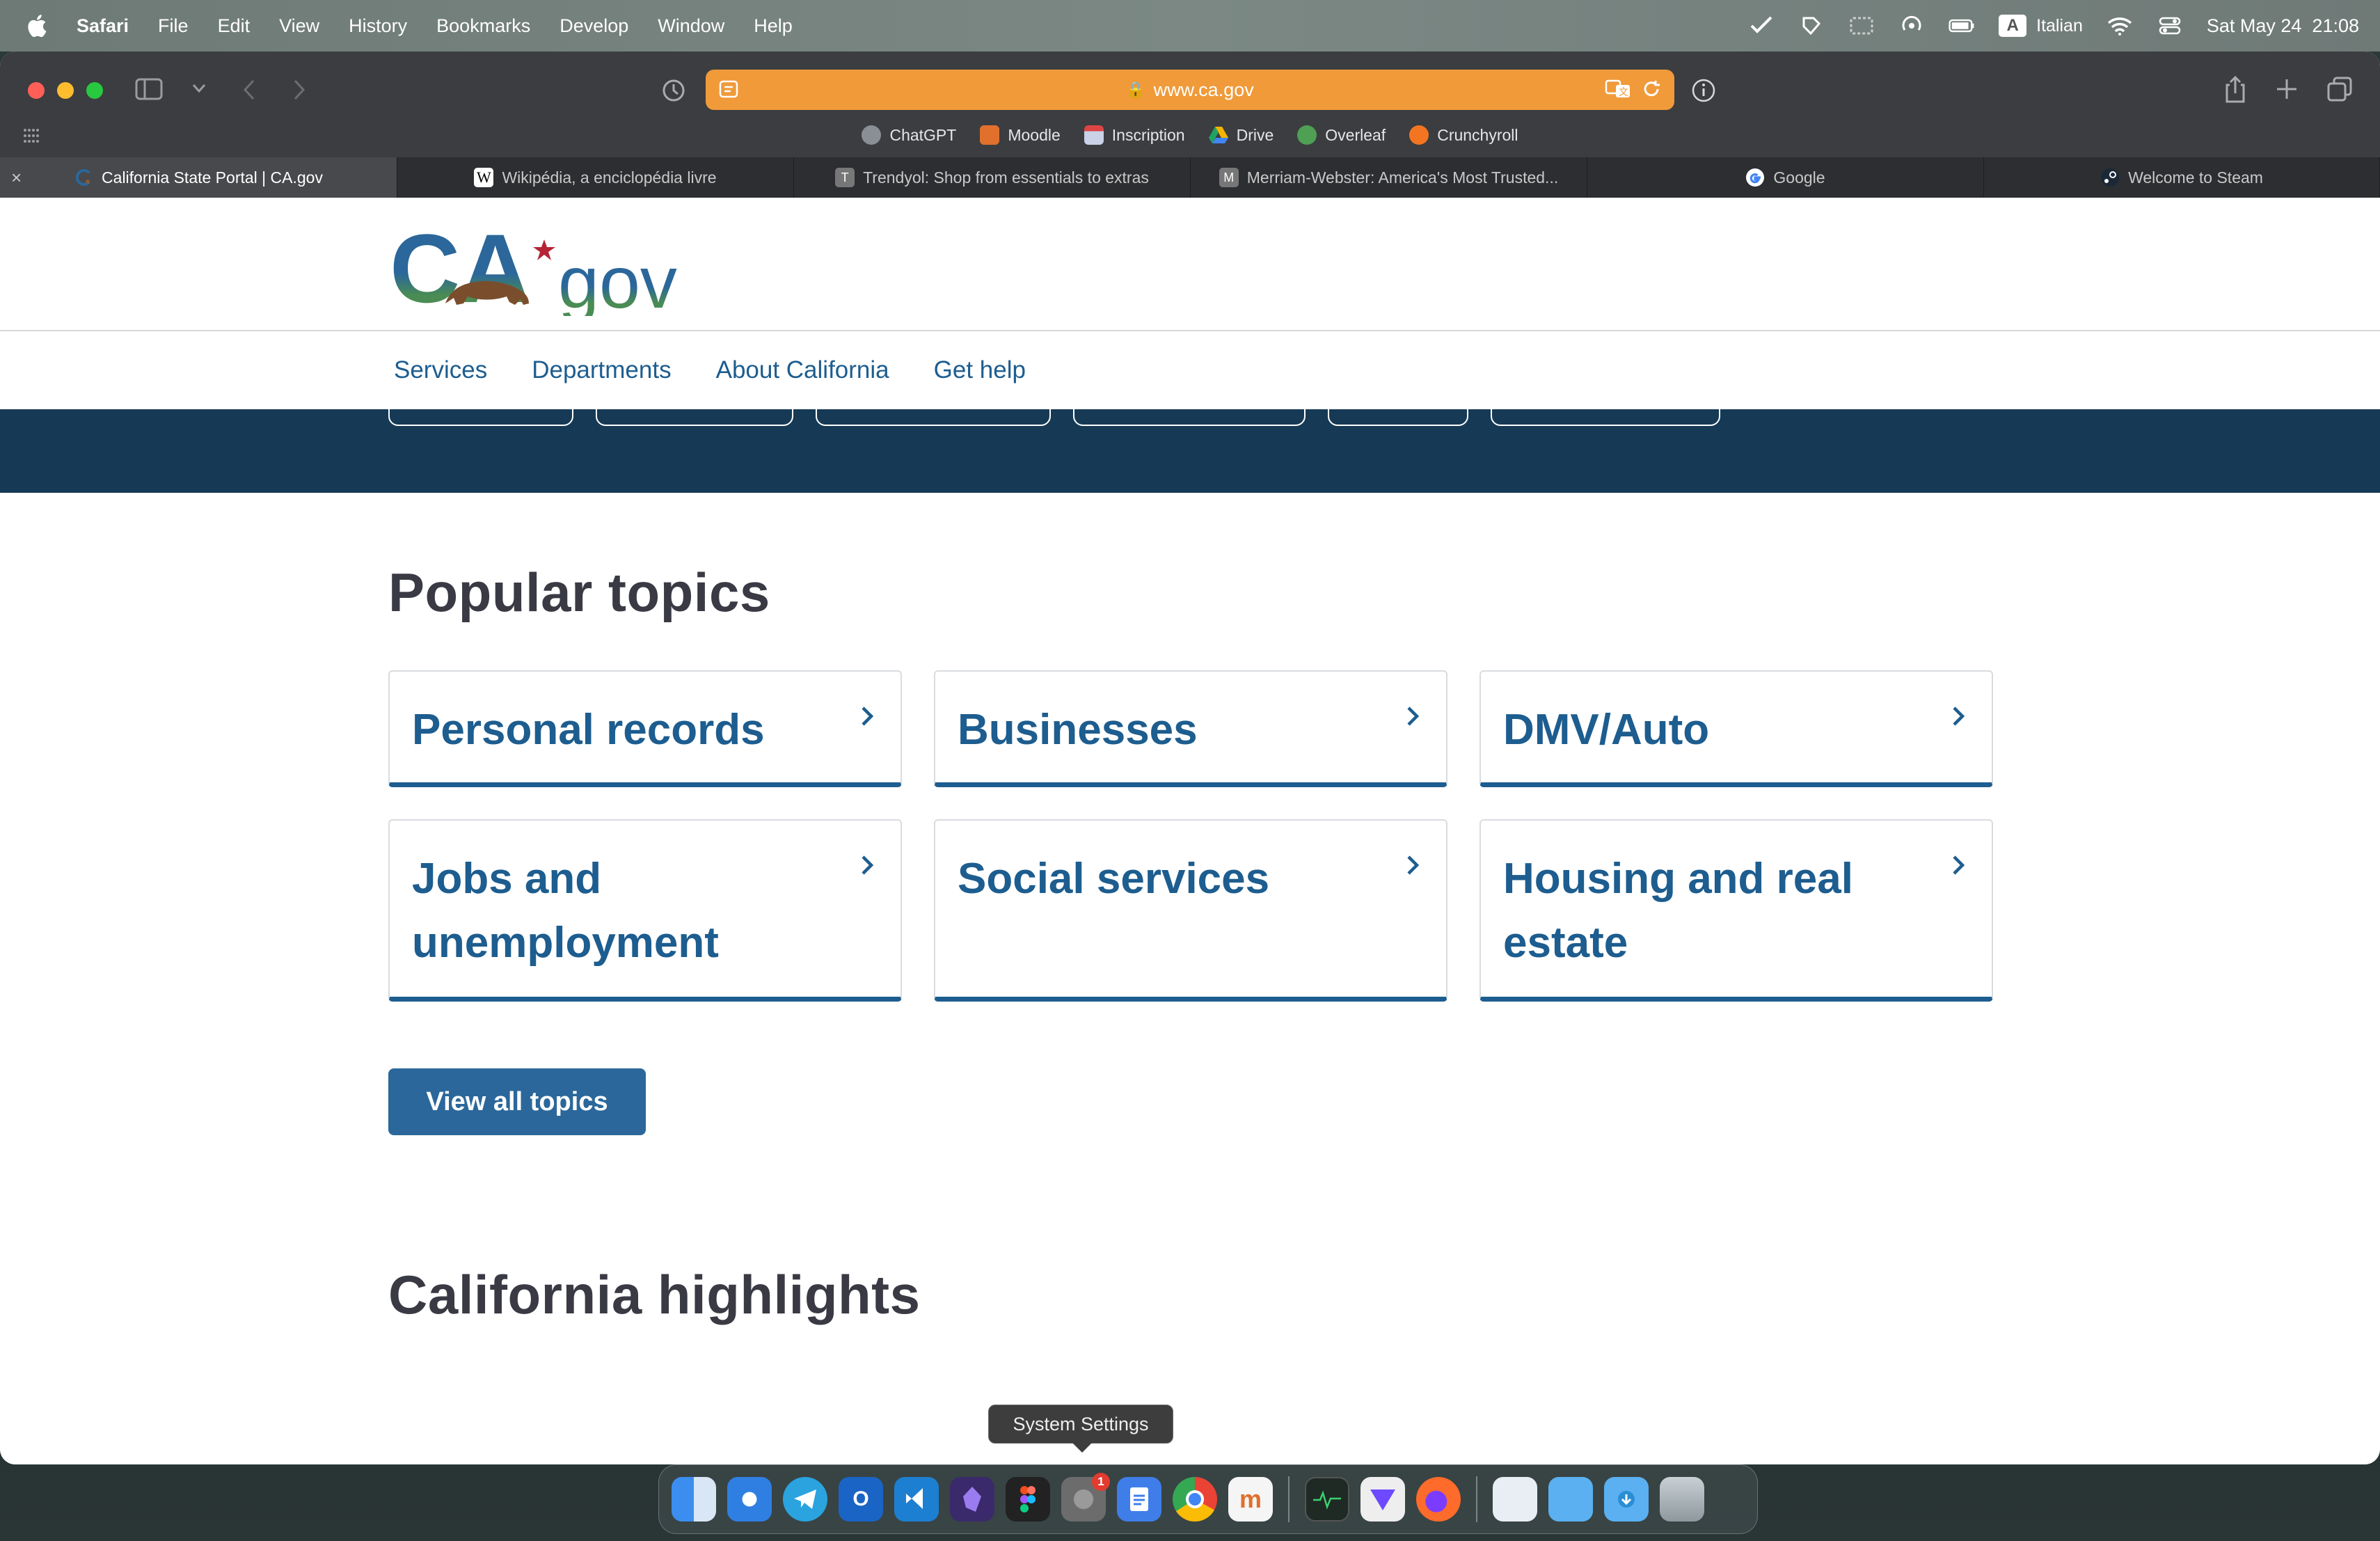 The width and height of the screenshot is (2380, 1541). Describe the element at coordinates (1289, 1499) in the screenshot. I see `dock-separator` at that location.